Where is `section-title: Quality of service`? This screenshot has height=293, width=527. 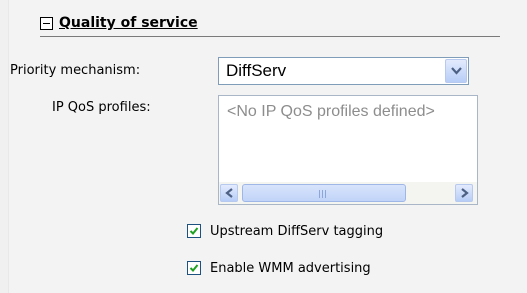 section-title: Quality of service is located at coordinates (128, 23).